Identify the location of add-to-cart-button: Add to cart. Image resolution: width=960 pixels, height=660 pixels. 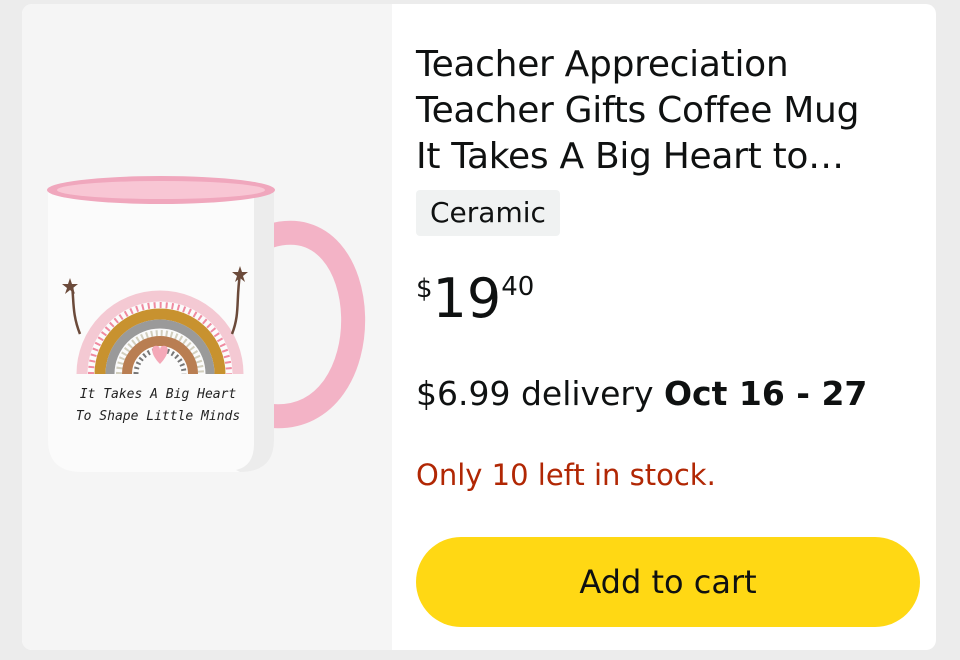
(668, 582).